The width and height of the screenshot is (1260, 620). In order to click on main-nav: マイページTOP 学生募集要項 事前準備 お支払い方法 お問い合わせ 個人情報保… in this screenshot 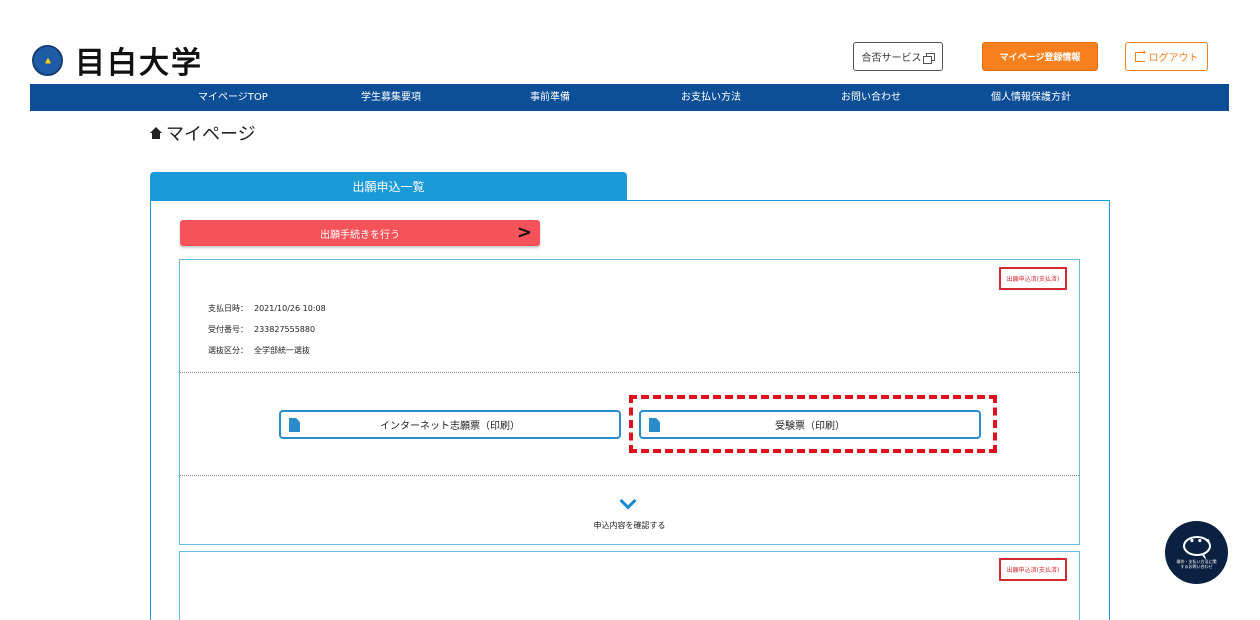, I will do `click(629, 97)`.